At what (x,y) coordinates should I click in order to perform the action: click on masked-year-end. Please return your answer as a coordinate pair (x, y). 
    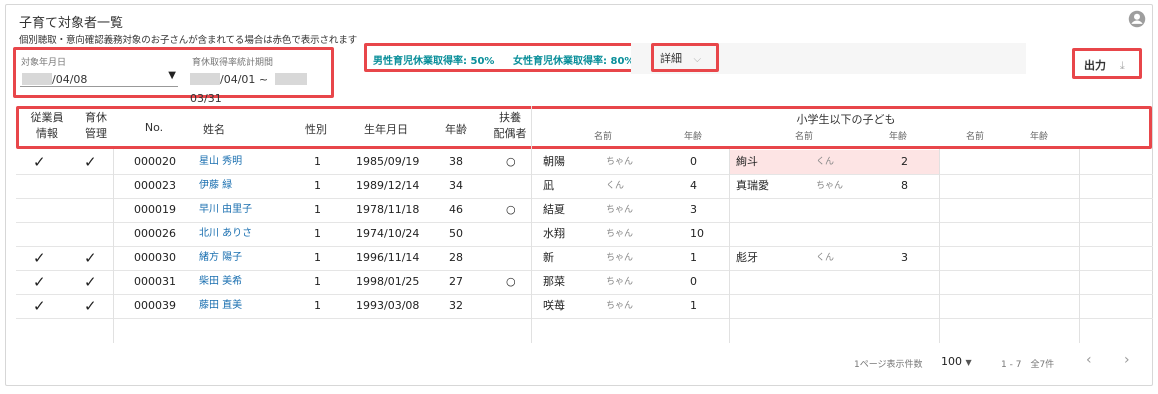
    Looking at the image, I should click on (291, 78).